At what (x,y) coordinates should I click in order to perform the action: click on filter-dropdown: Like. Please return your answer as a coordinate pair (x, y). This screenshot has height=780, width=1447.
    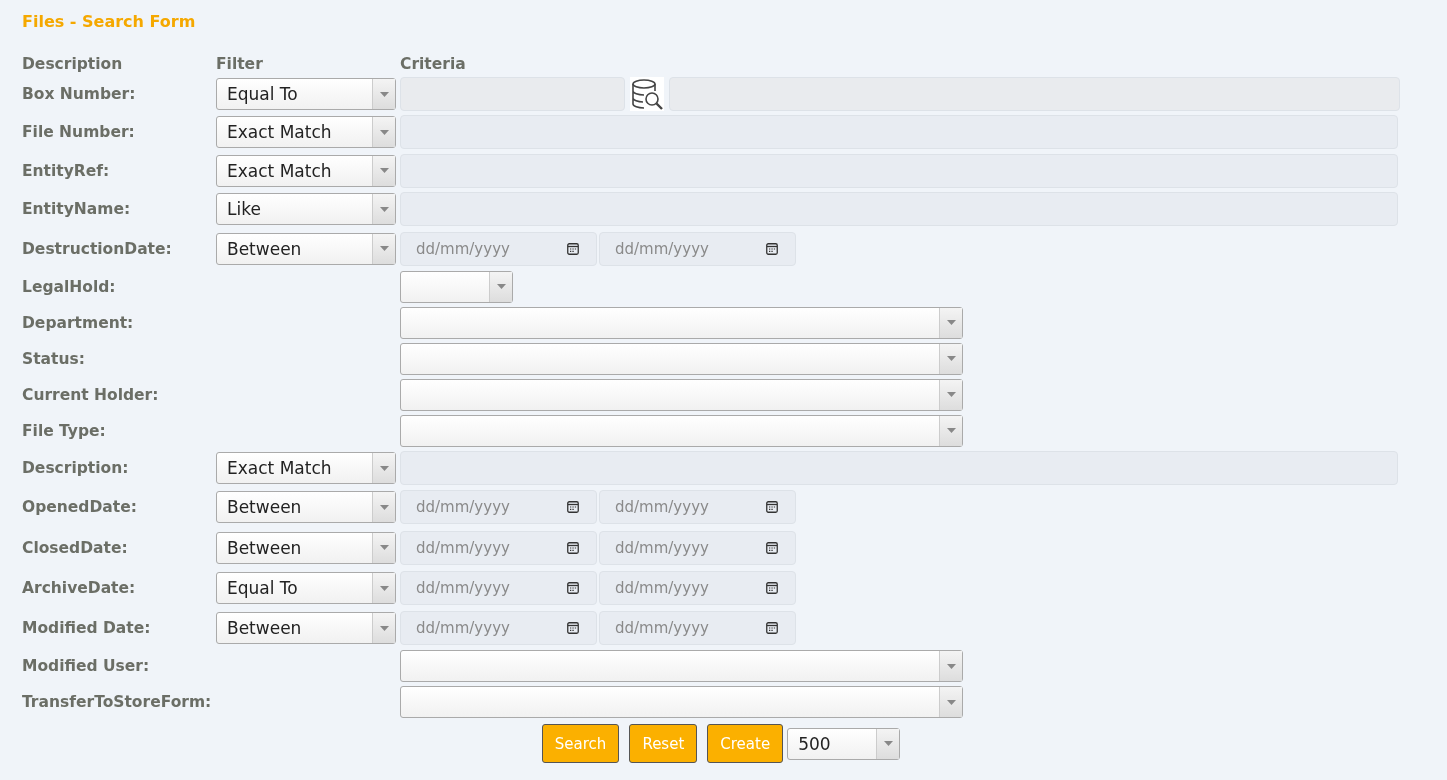
    Looking at the image, I should click on (306, 209).